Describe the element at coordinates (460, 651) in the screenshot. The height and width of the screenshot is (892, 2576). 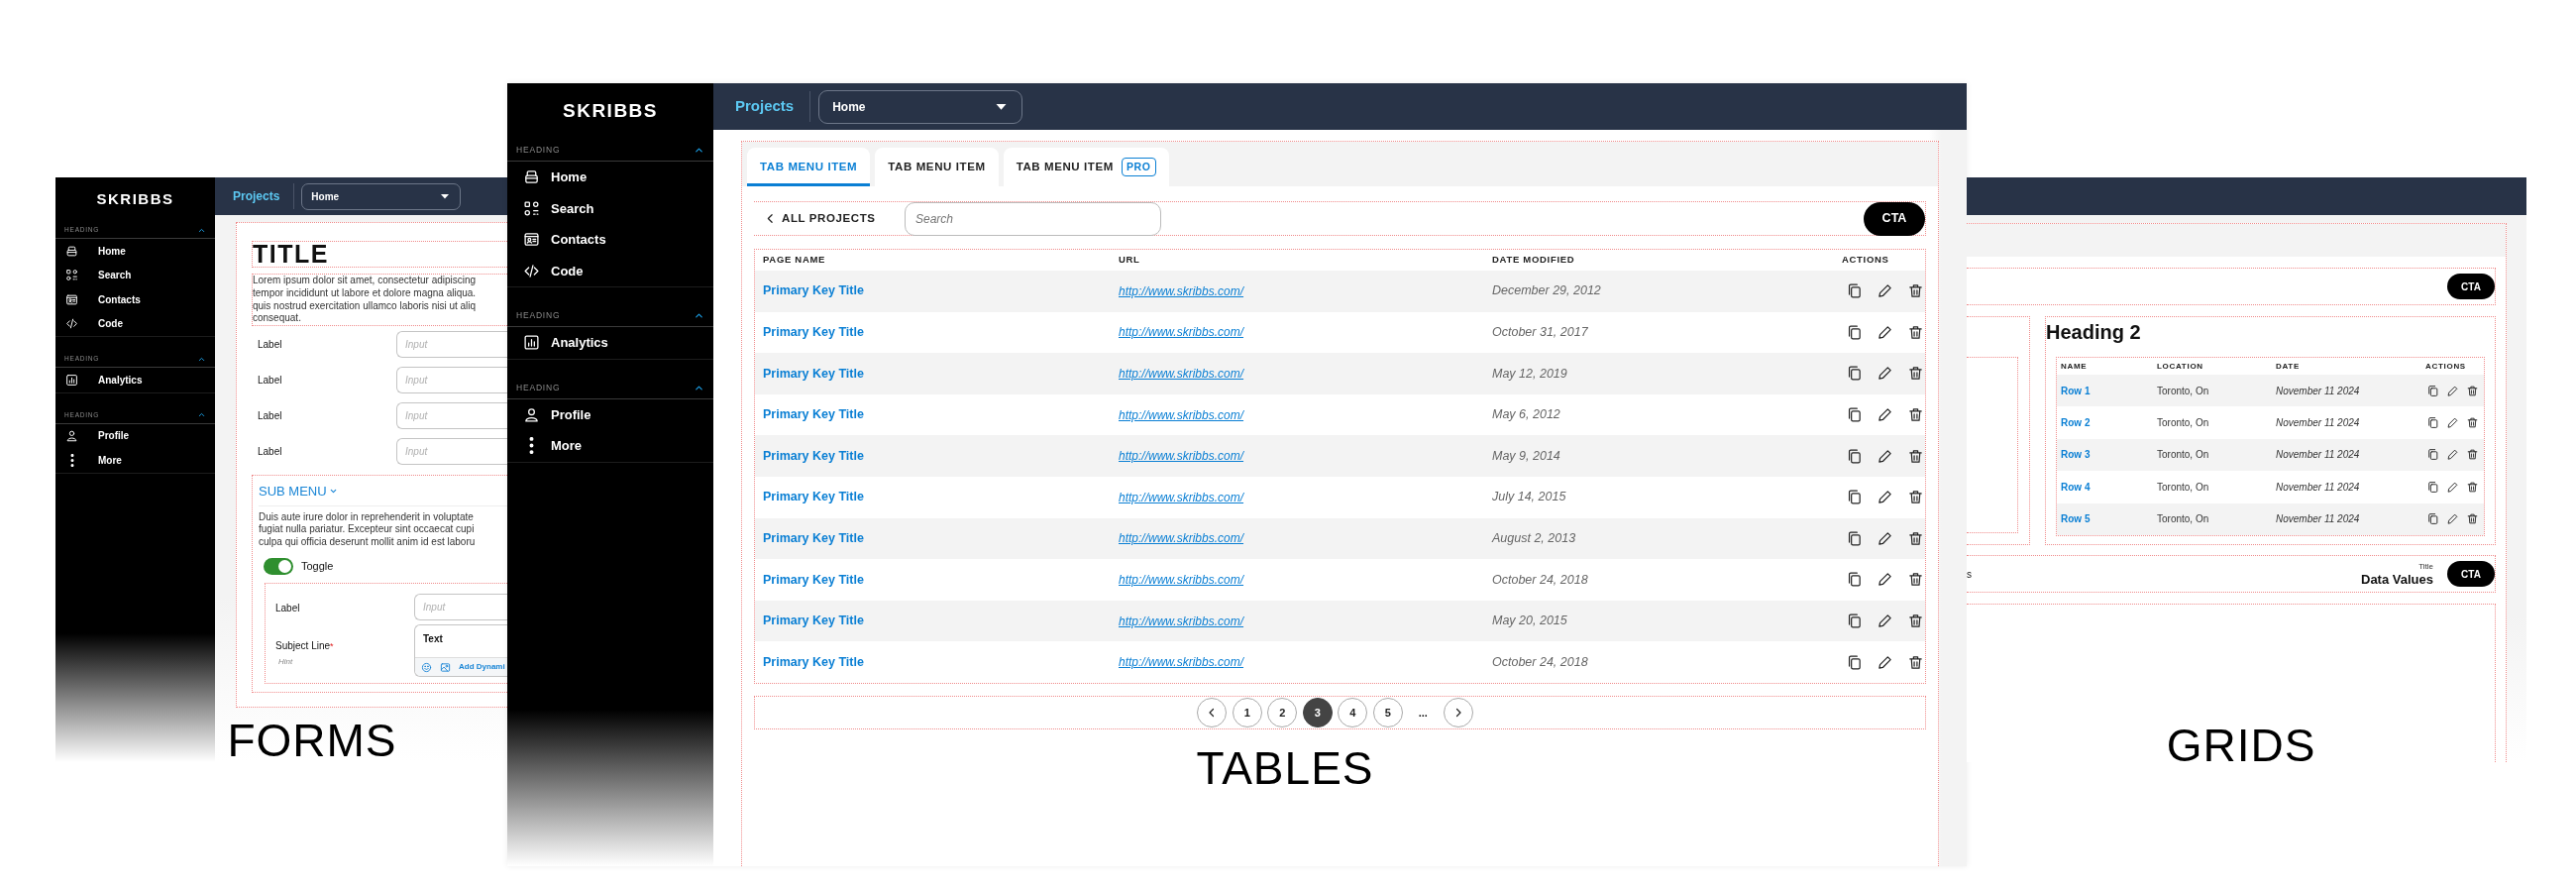
I see `text-editor: Text Add Dynami` at that location.